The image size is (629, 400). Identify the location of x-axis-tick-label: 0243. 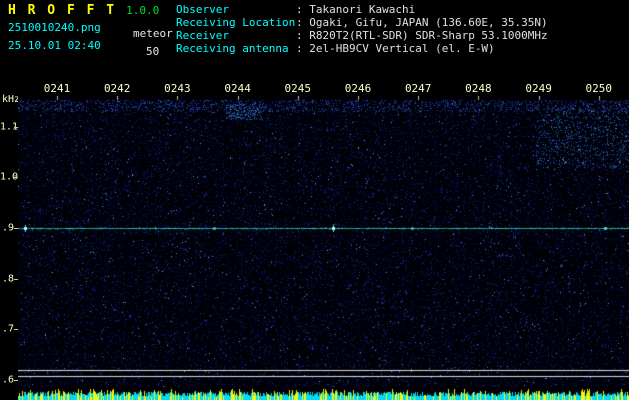
(177, 88).